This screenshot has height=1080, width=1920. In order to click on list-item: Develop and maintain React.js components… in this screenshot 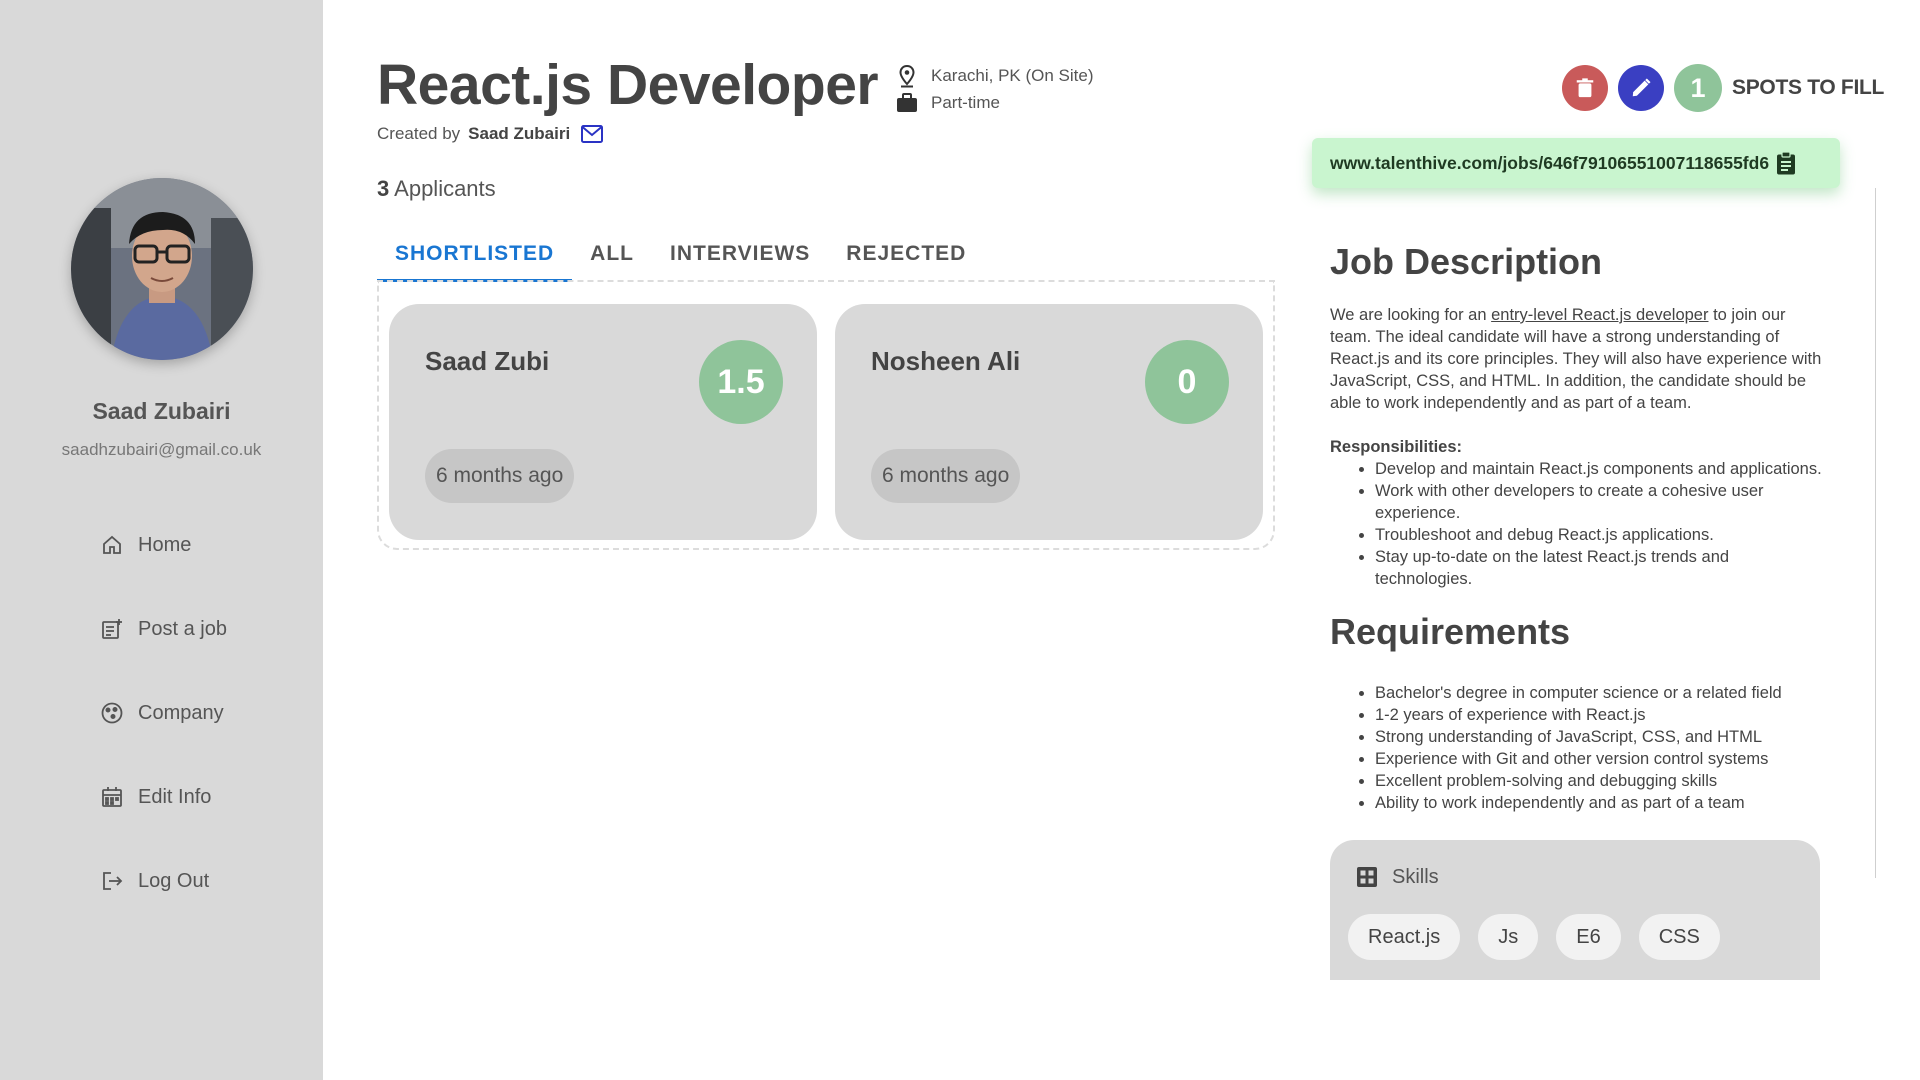, I will do `click(1602, 469)`.